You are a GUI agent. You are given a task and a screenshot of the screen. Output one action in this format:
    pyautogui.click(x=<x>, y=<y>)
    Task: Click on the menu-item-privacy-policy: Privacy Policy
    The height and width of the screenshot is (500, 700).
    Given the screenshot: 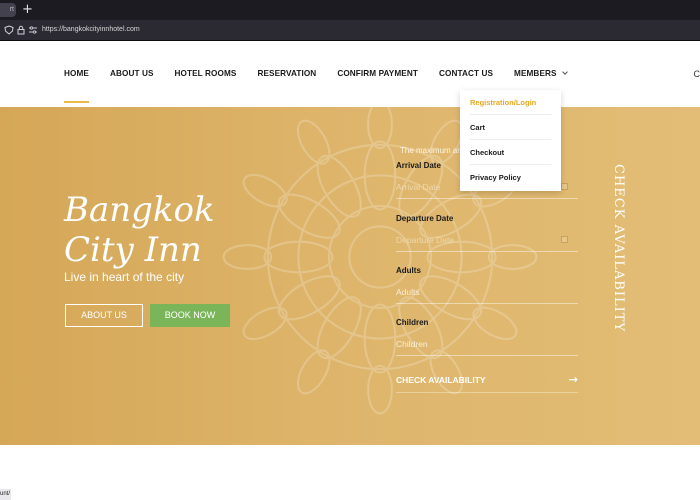 What is the action you would take?
    pyautogui.click(x=510, y=177)
    